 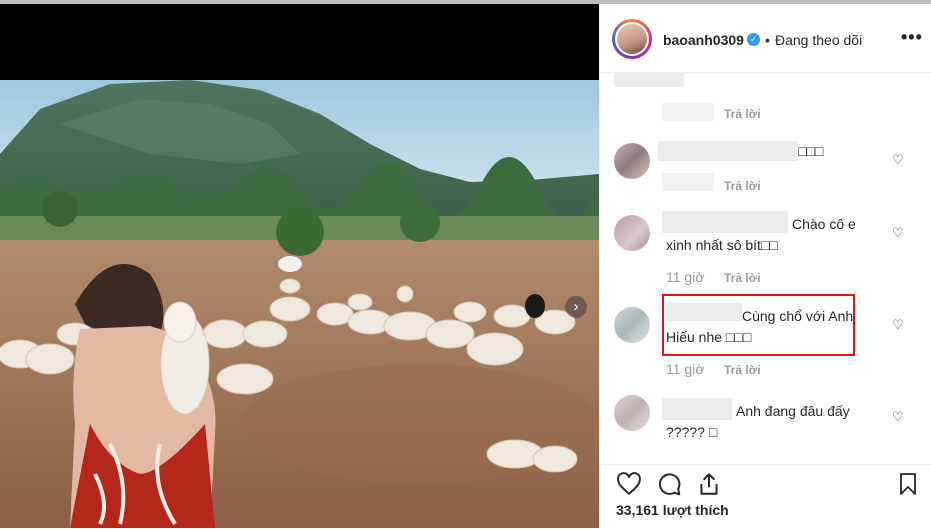 I want to click on comment-text-line1: Anh đang đâu đấy, so click(x=793, y=411).